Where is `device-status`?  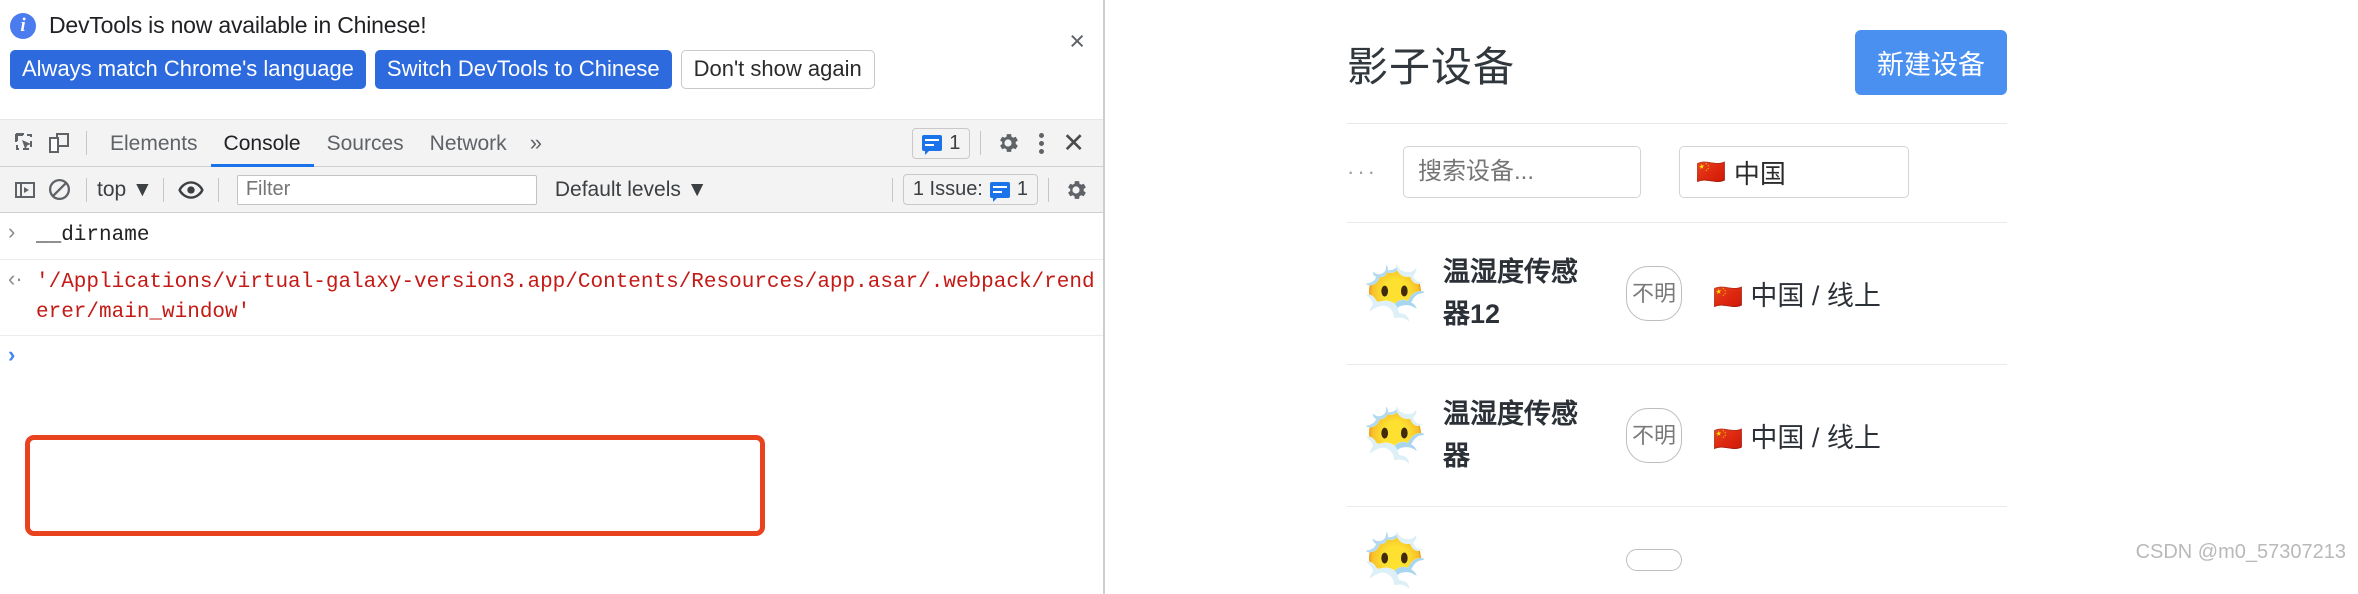 device-status is located at coordinates (1654, 562).